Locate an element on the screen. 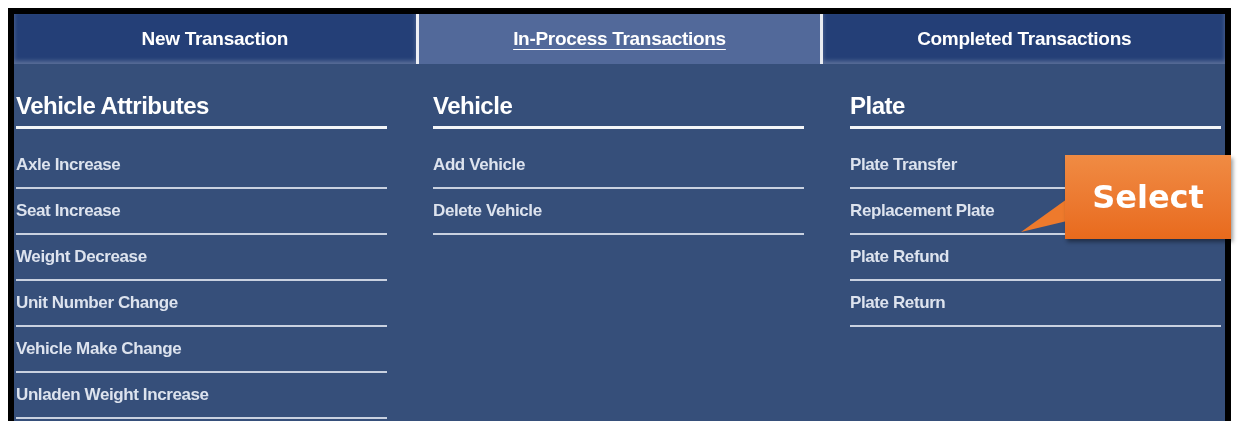 The image size is (1239, 421). section-heading: Plate is located at coordinates (1035, 109).